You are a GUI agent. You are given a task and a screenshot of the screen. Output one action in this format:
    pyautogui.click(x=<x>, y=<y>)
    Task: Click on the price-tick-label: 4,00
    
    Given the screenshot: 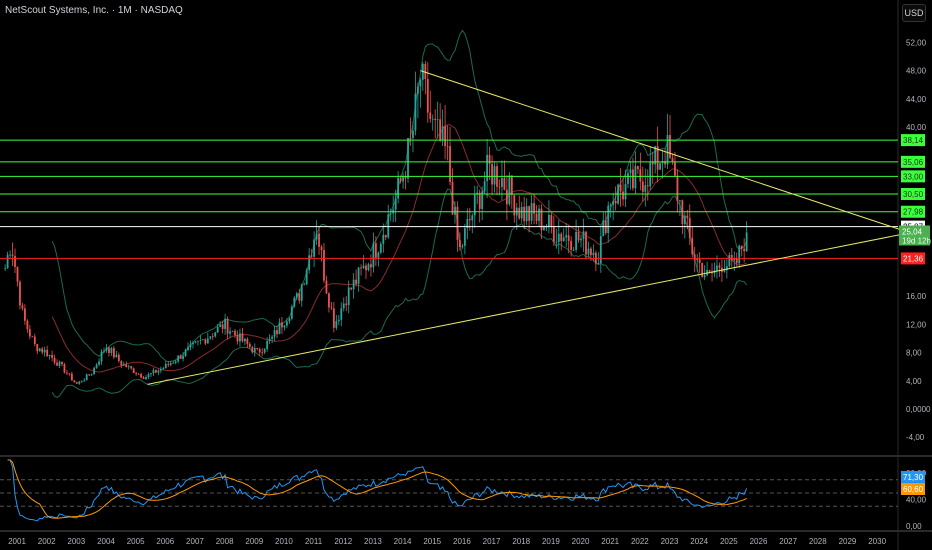 What is the action you would take?
    pyautogui.click(x=914, y=381)
    